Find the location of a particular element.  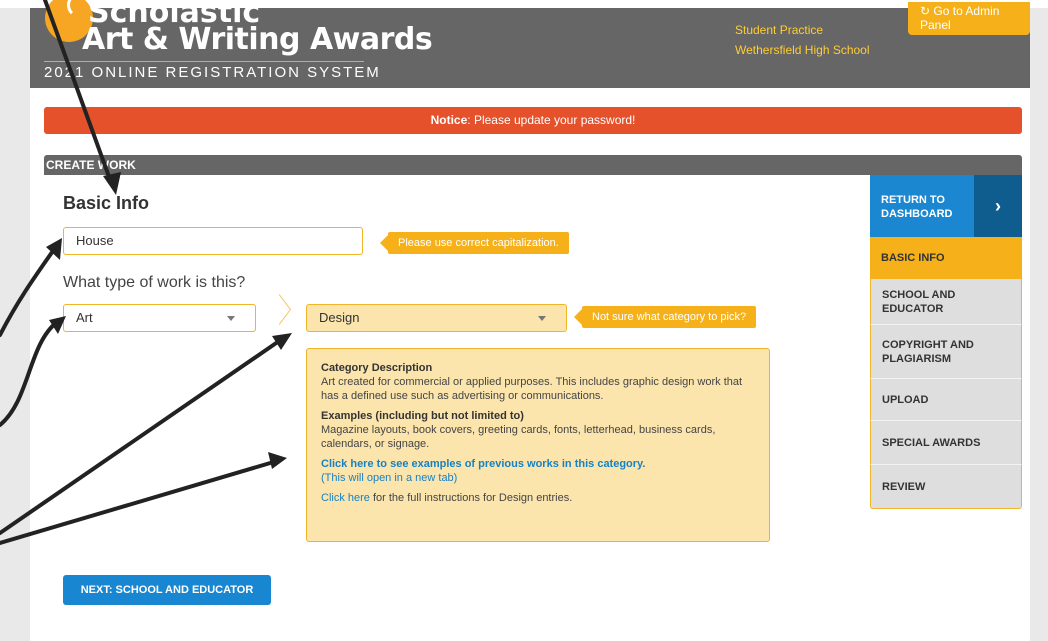

chevron-right-icon: › is located at coordinates (998, 206).